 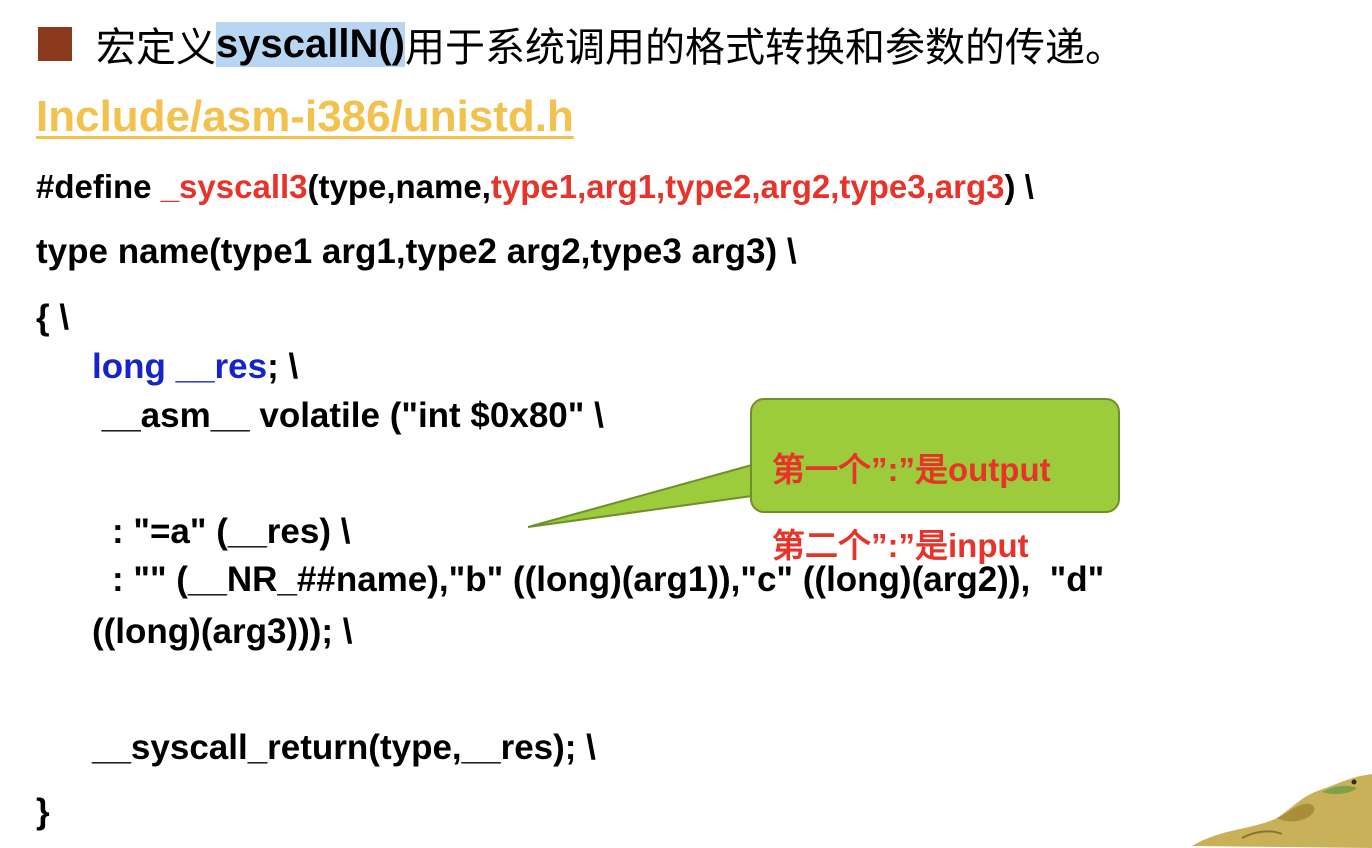 I want to click on callout-pointer, so click(x=640, y=495).